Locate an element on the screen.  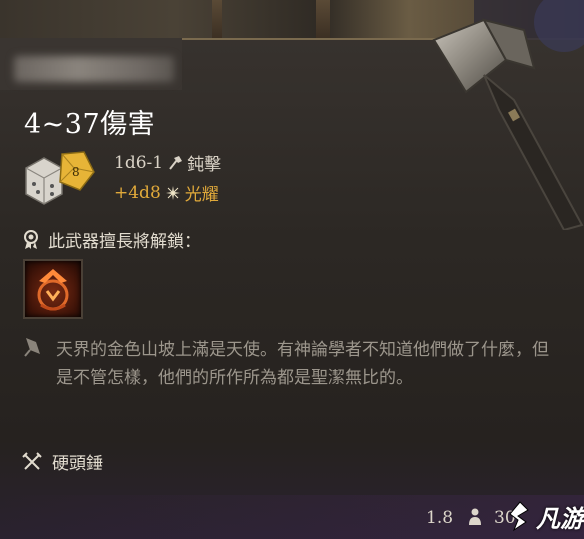
weapon-mastery-line: 此武器擅長將解鎖： is located at coordinates (111, 239).